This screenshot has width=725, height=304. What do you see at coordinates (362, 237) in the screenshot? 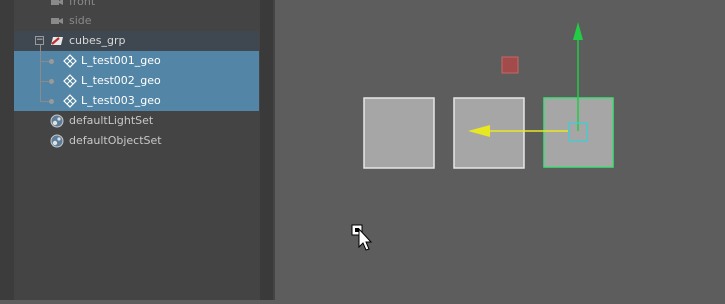
I see `mouse-cursor-icon` at bounding box center [362, 237].